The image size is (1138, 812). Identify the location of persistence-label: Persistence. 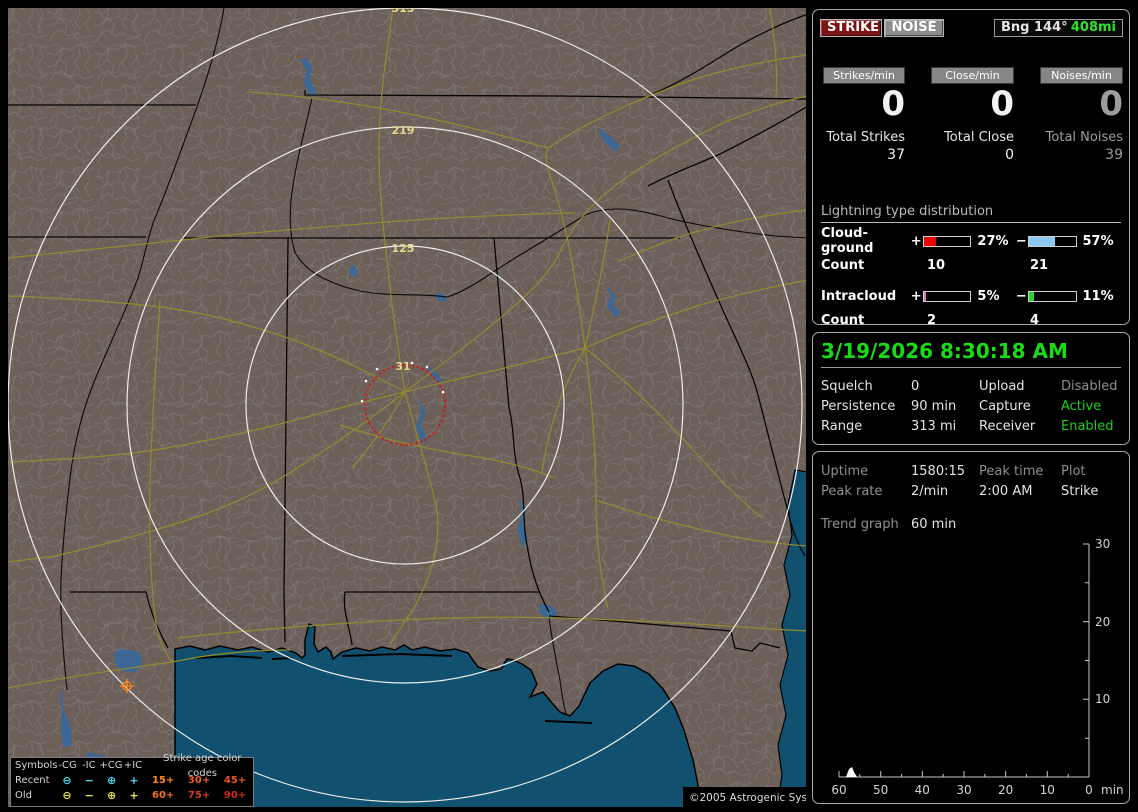
(858, 406).